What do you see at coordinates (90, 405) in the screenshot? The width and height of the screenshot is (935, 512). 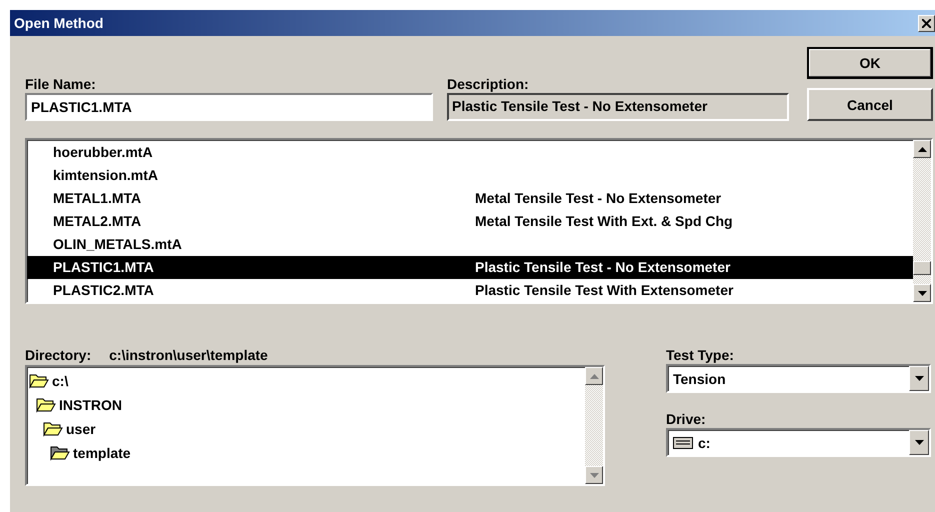 I see `folder-name: INSTRON` at bounding box center [90, 405].